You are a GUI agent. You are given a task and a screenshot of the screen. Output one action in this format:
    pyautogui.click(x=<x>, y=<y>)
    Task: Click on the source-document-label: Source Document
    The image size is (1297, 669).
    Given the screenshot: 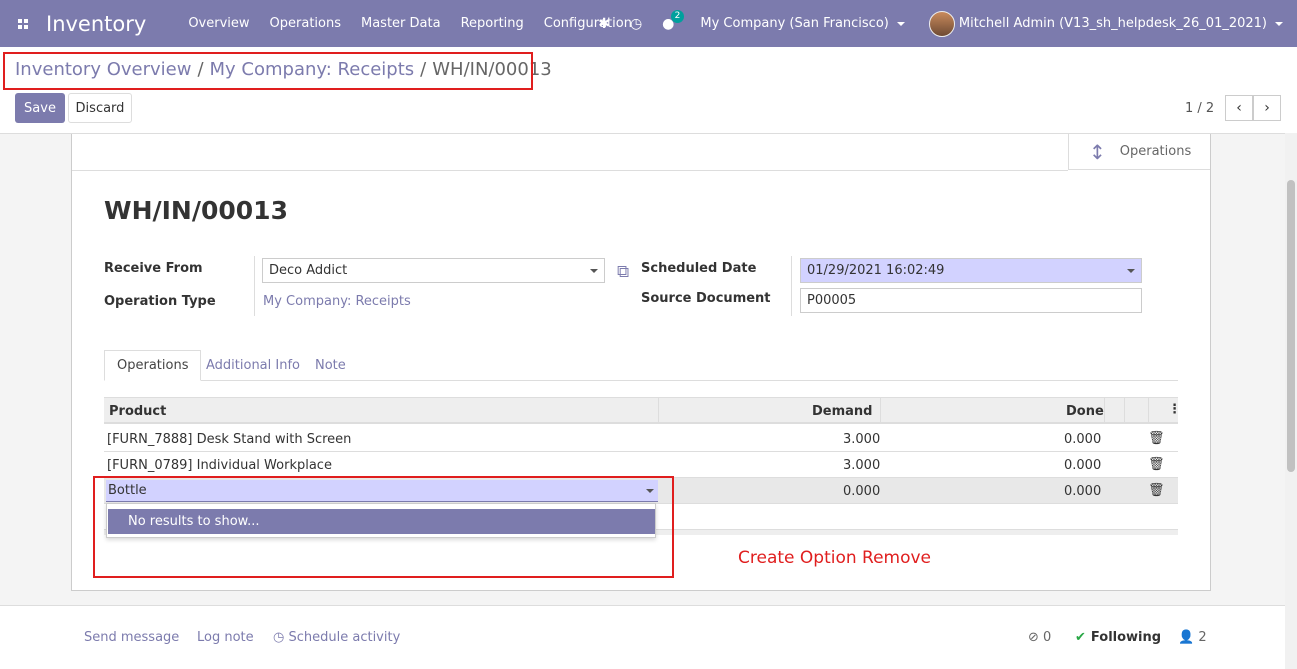 What is the action you would take?
    pyautogui.click(x=706, y=298)
    